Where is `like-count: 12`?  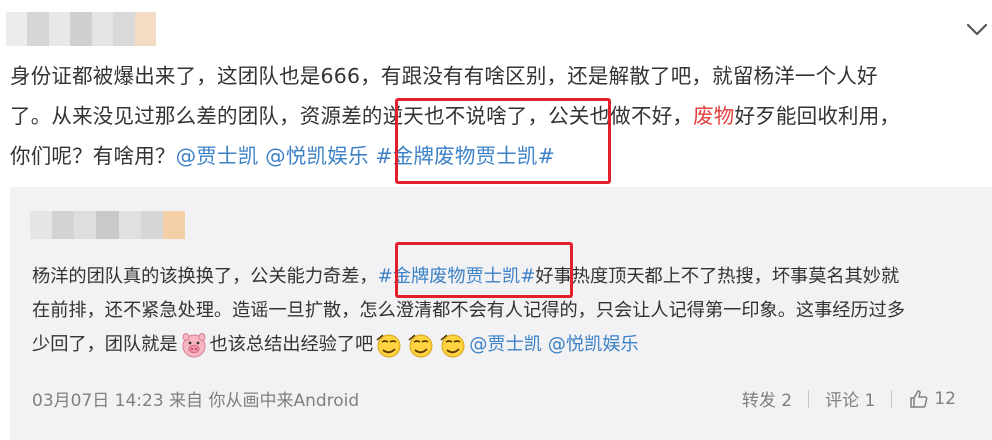 like-count: 12 is located at coordinates (945, 398).